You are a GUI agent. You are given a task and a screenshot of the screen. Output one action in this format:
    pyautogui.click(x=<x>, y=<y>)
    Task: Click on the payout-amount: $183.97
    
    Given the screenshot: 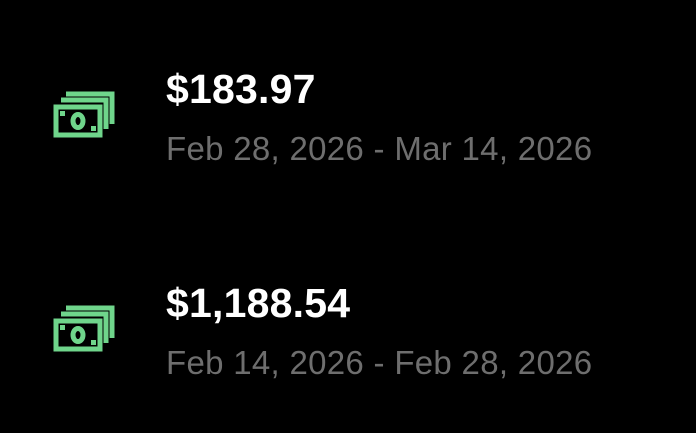 What is the action you would take?
    pyautogui.click(x=241, y=89)
    